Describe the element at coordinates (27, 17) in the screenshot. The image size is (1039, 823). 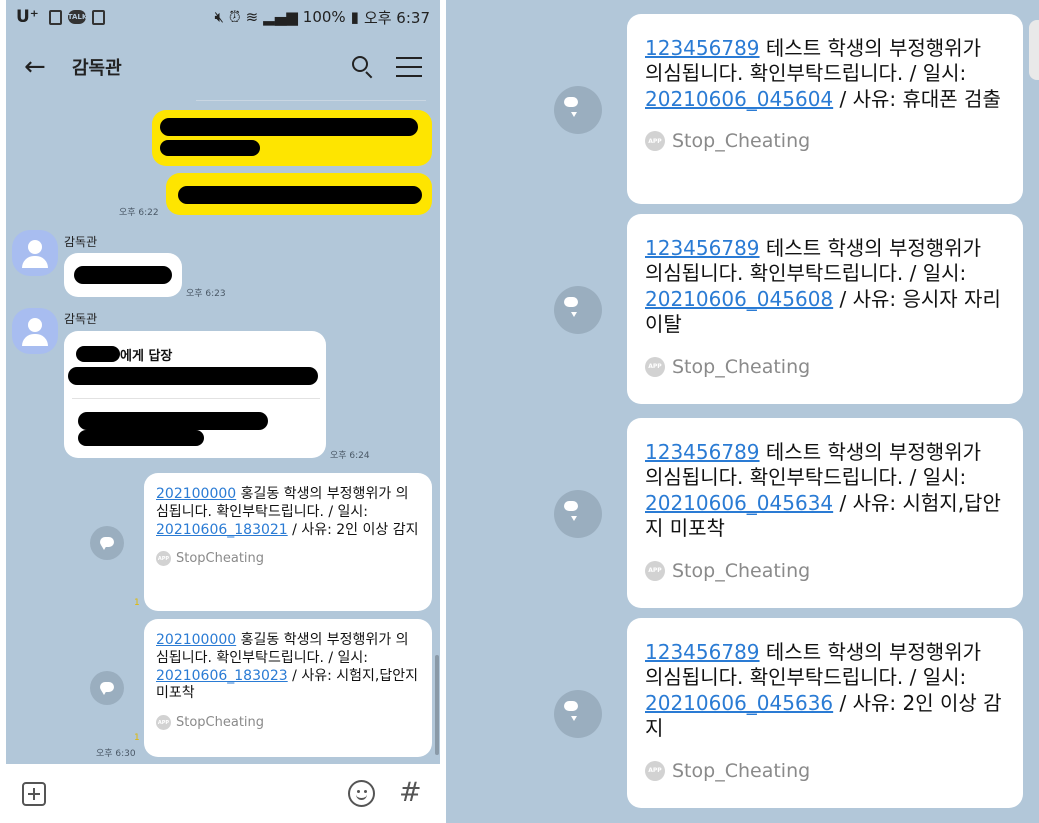
I see `carrier-label: U⁺` at that location.